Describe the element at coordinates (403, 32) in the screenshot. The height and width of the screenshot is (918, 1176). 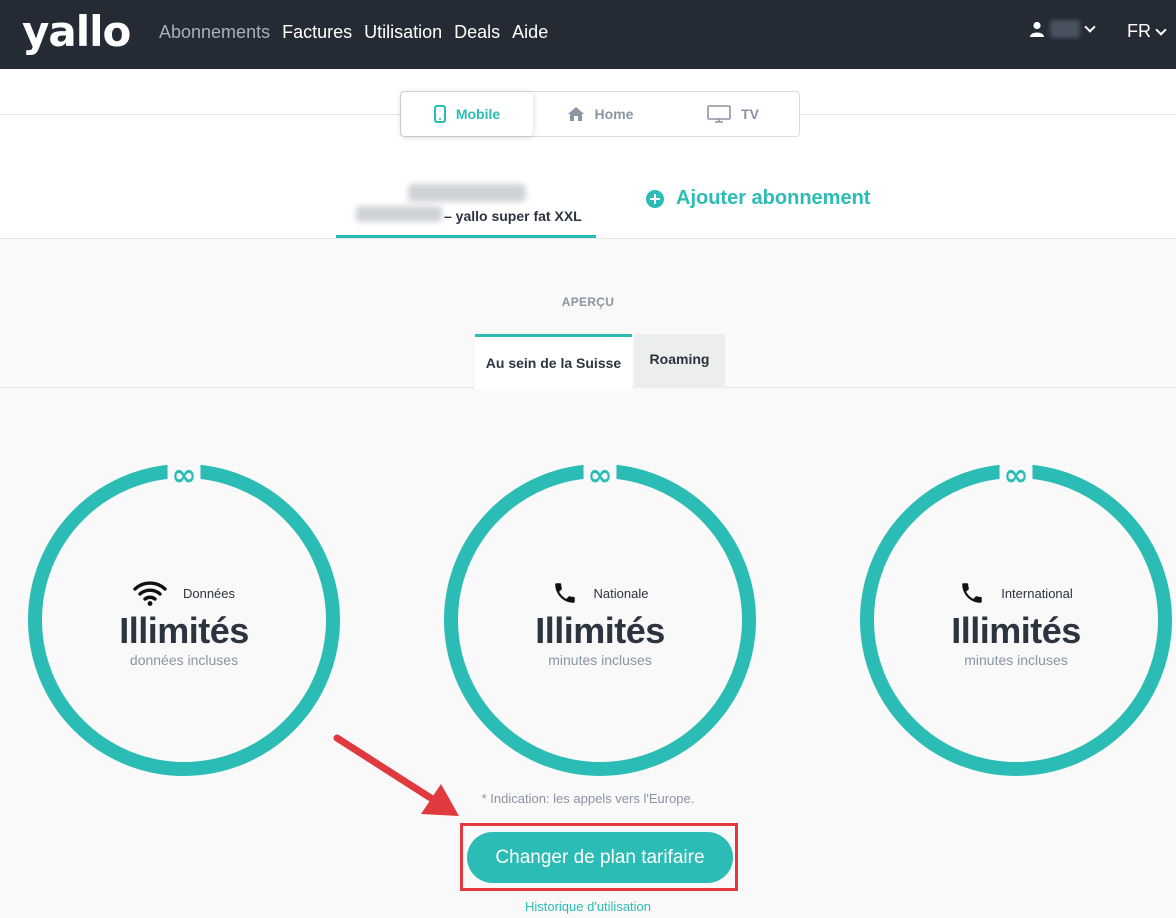
I see `nav-utilisation: Utilisation` at that location.